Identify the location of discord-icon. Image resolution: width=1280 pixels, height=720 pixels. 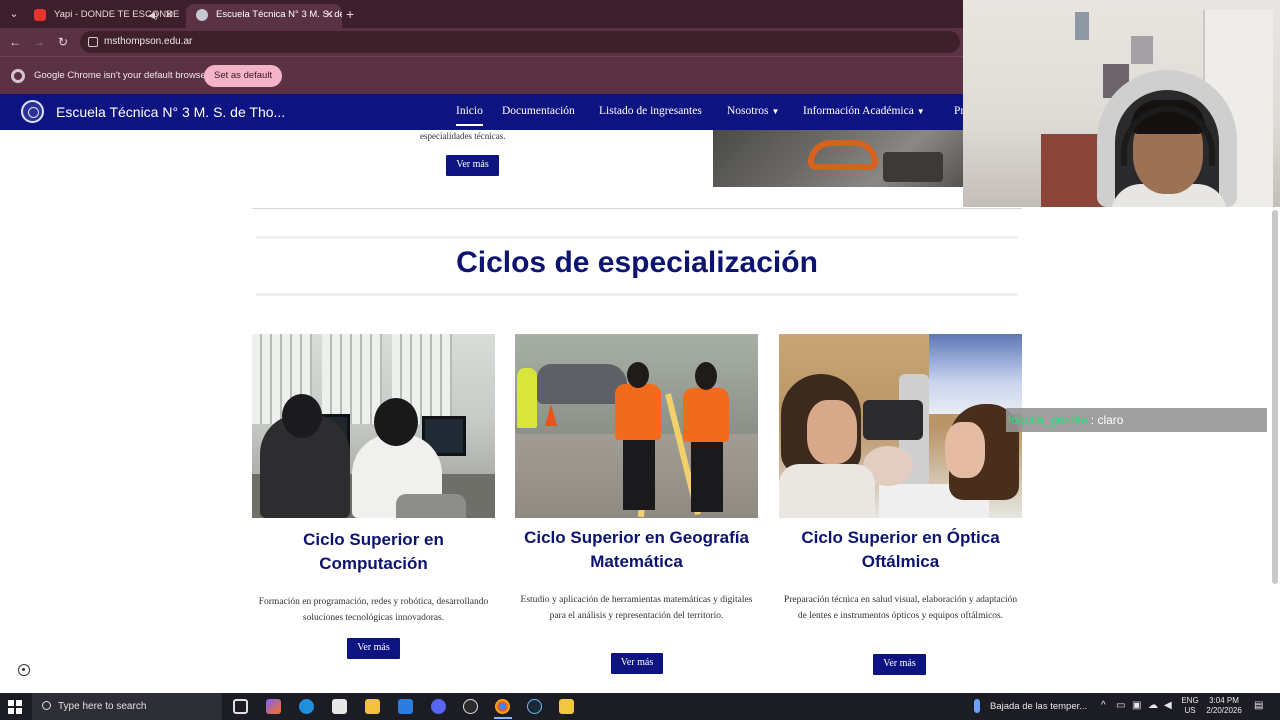
(438, 706).